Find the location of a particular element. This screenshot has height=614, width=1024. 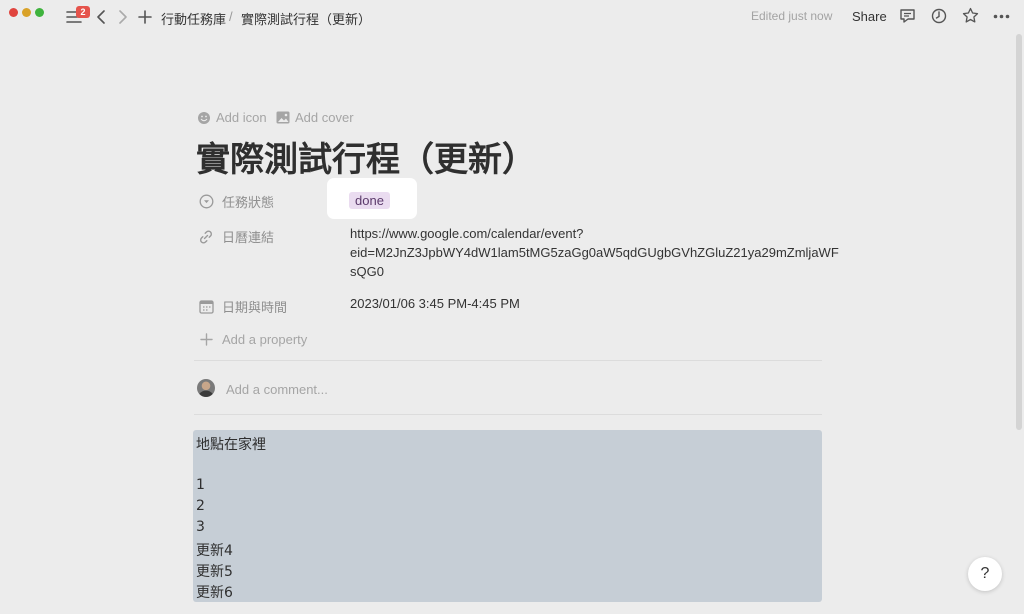

share-button: Share is located at coordinates (869, 16).